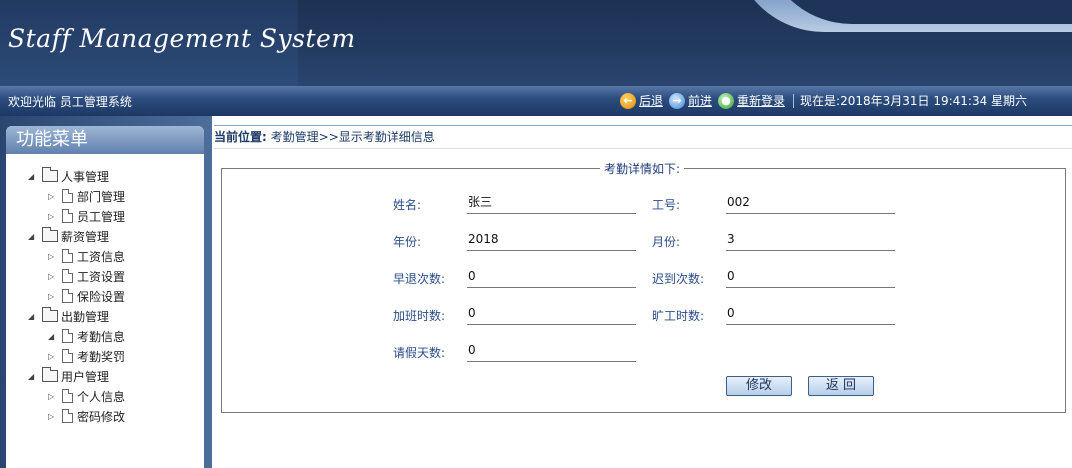  I want to click on name-label: 姓名:, so click(407, 205).